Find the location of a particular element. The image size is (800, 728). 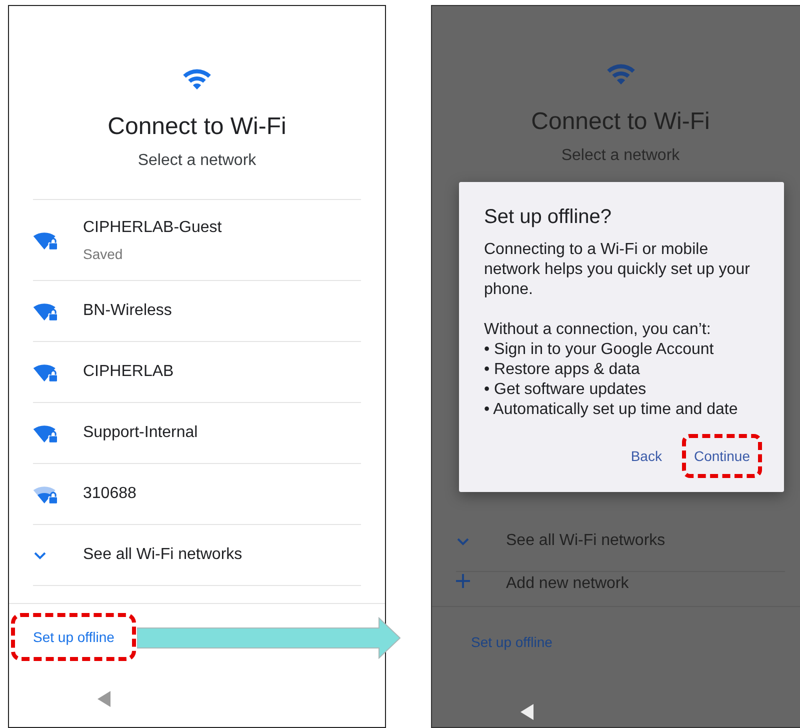

bullet-item: • Restore apps & data is located at coordinates (562, 370).